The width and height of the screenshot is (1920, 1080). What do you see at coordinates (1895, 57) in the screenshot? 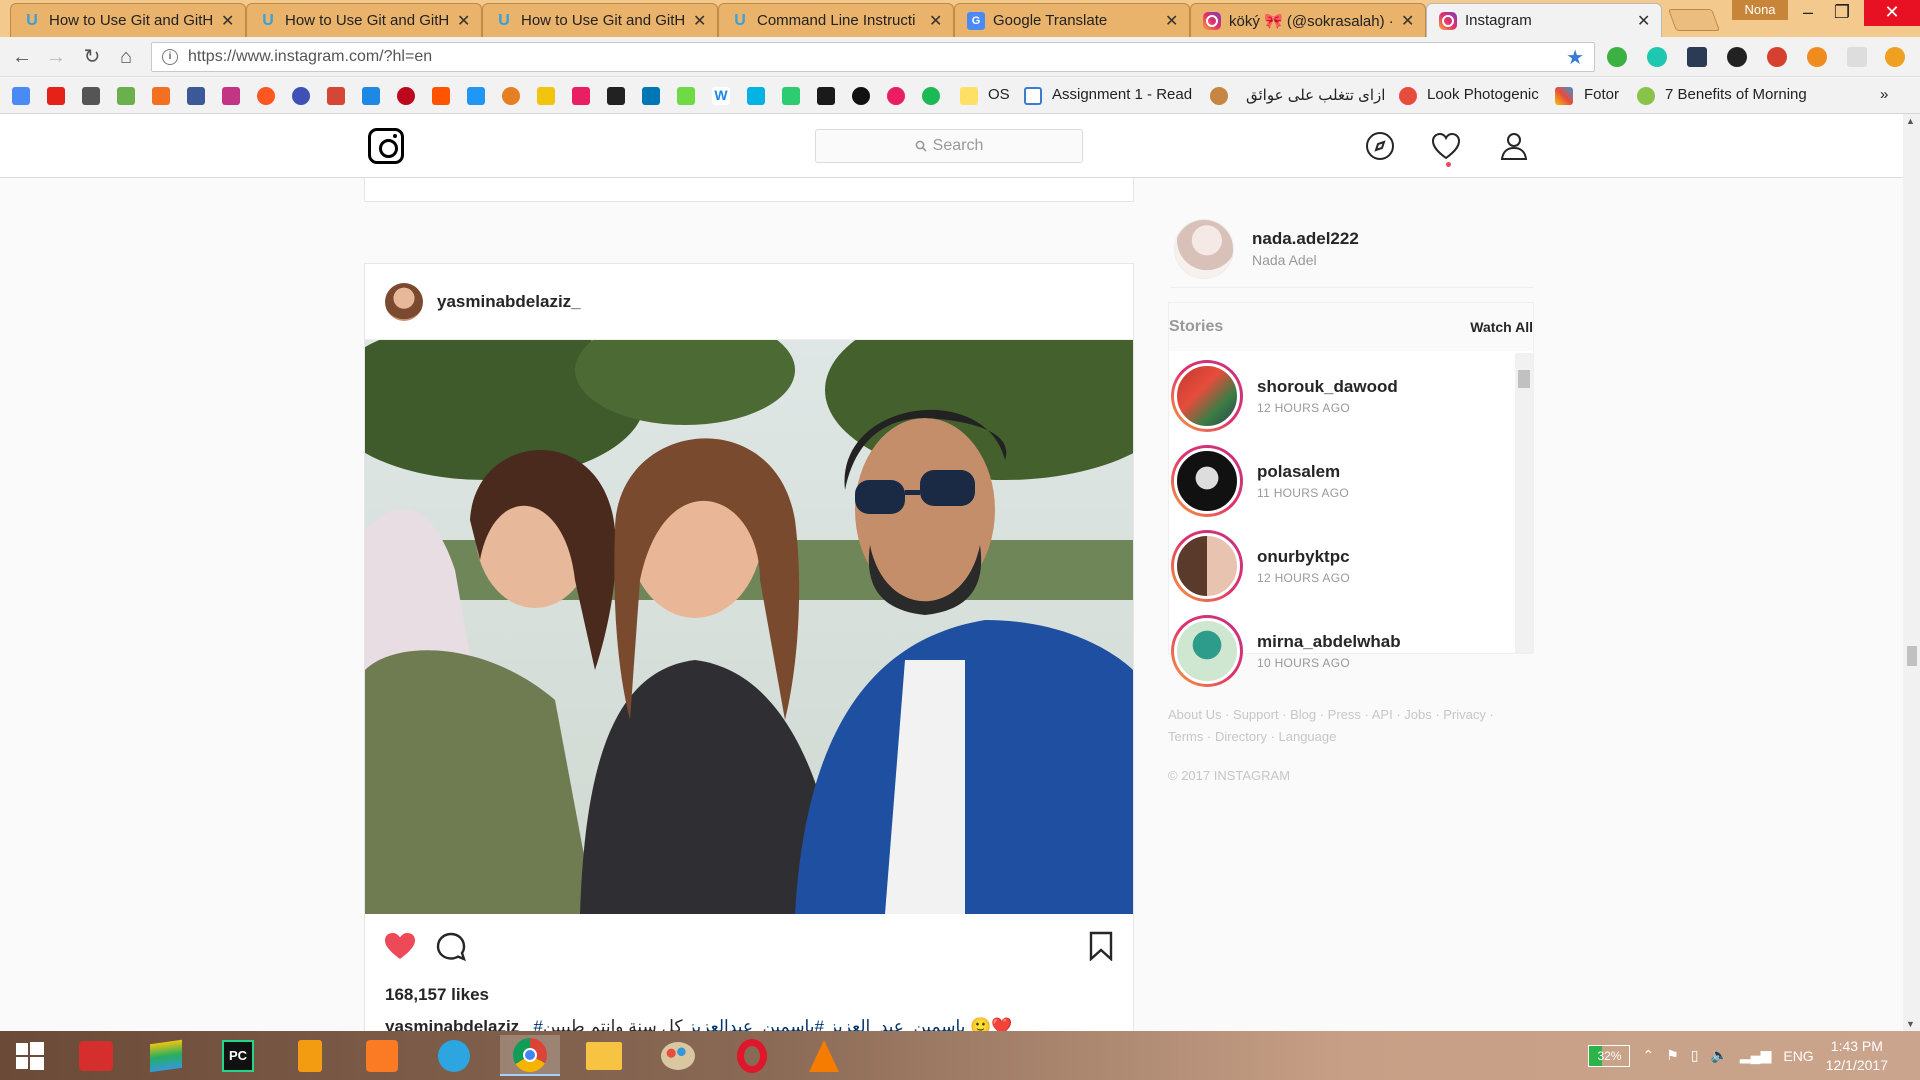
I see `extension-power-icon` at bounding box center [1895, 57].